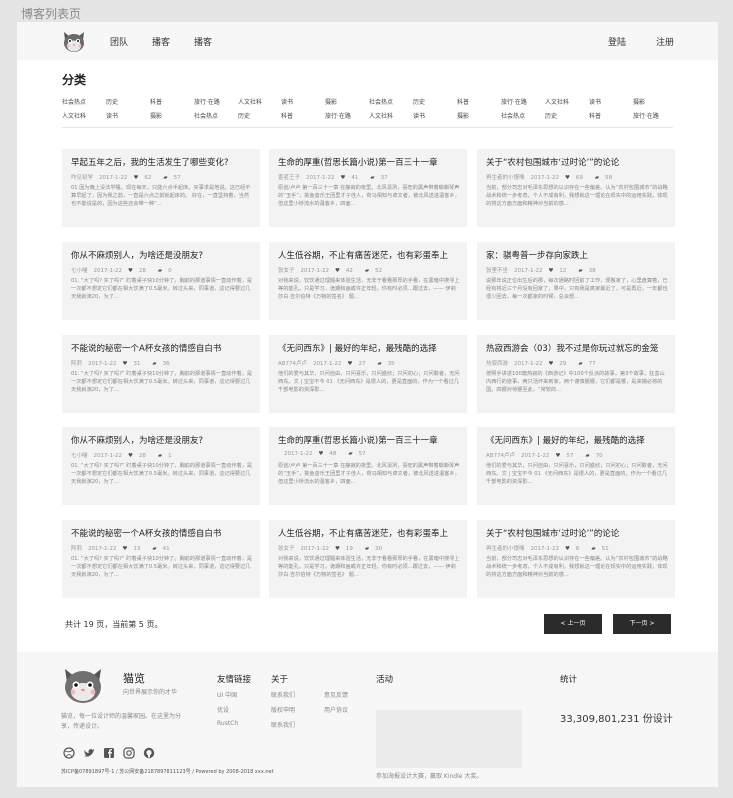 This screenshot has width=733, height=798. Describe the element at coordinates (227, 723) in the screenshot. I see `friend-link-rustch: RustCh` at that location.